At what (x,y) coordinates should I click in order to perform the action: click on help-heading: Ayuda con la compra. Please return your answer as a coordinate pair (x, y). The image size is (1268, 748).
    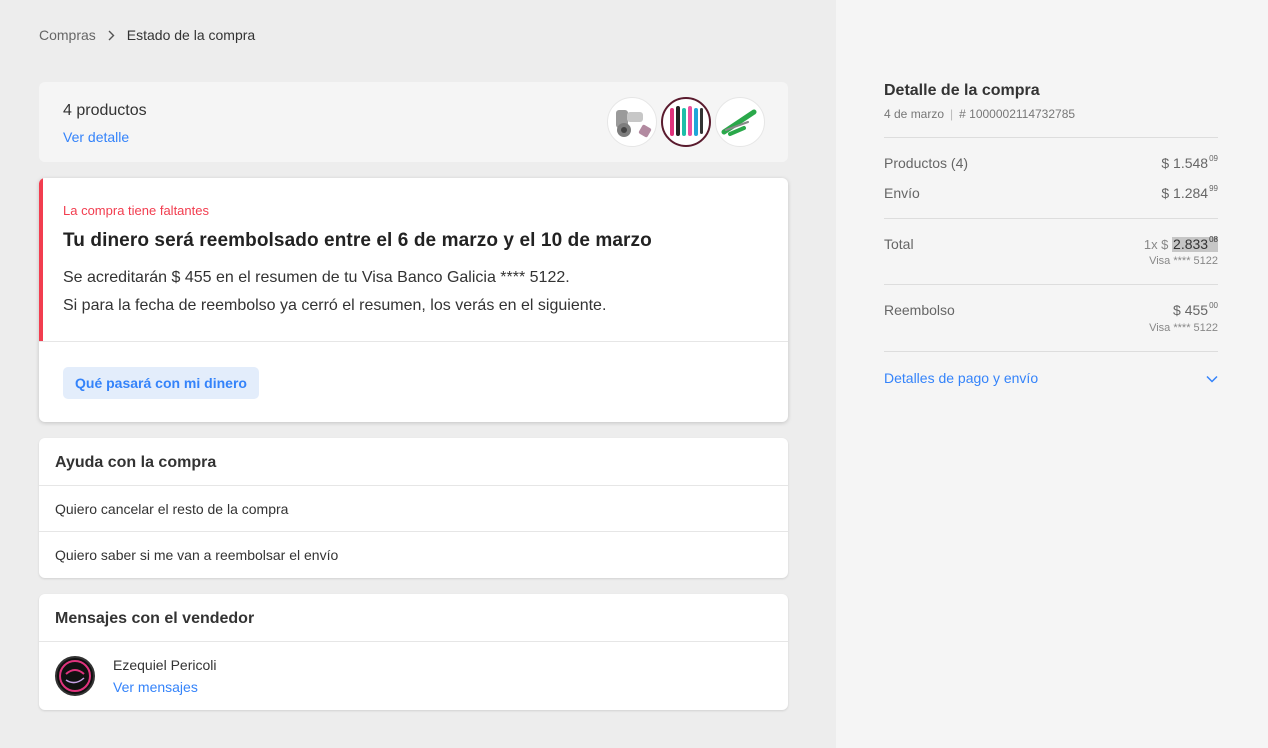
    Looking at the image, I should click on (136, 462).